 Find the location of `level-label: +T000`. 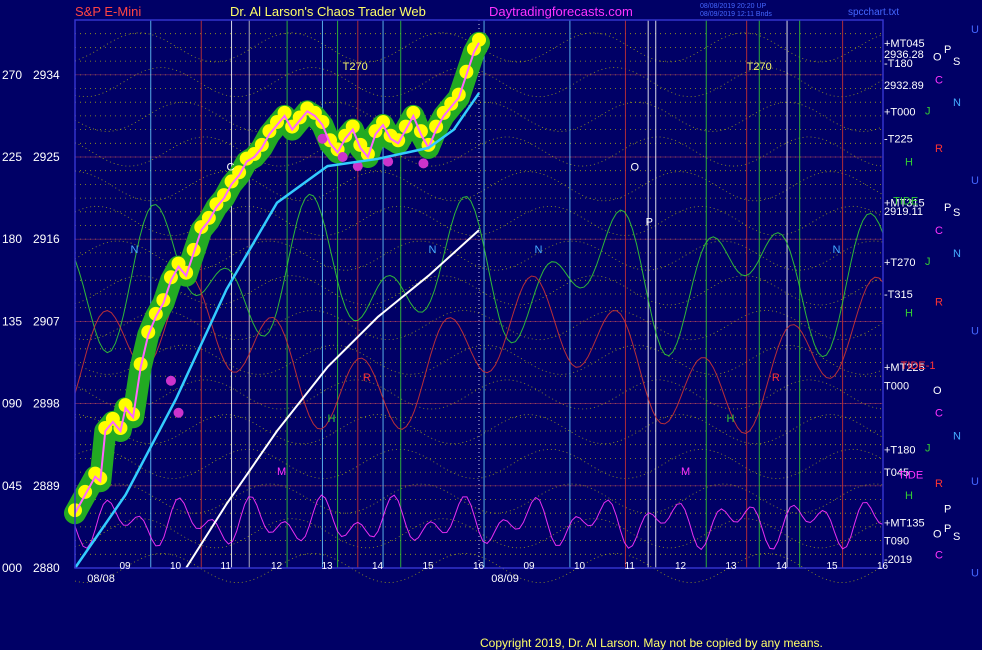

level-label: +T000 is located at coordinates (900, 112).